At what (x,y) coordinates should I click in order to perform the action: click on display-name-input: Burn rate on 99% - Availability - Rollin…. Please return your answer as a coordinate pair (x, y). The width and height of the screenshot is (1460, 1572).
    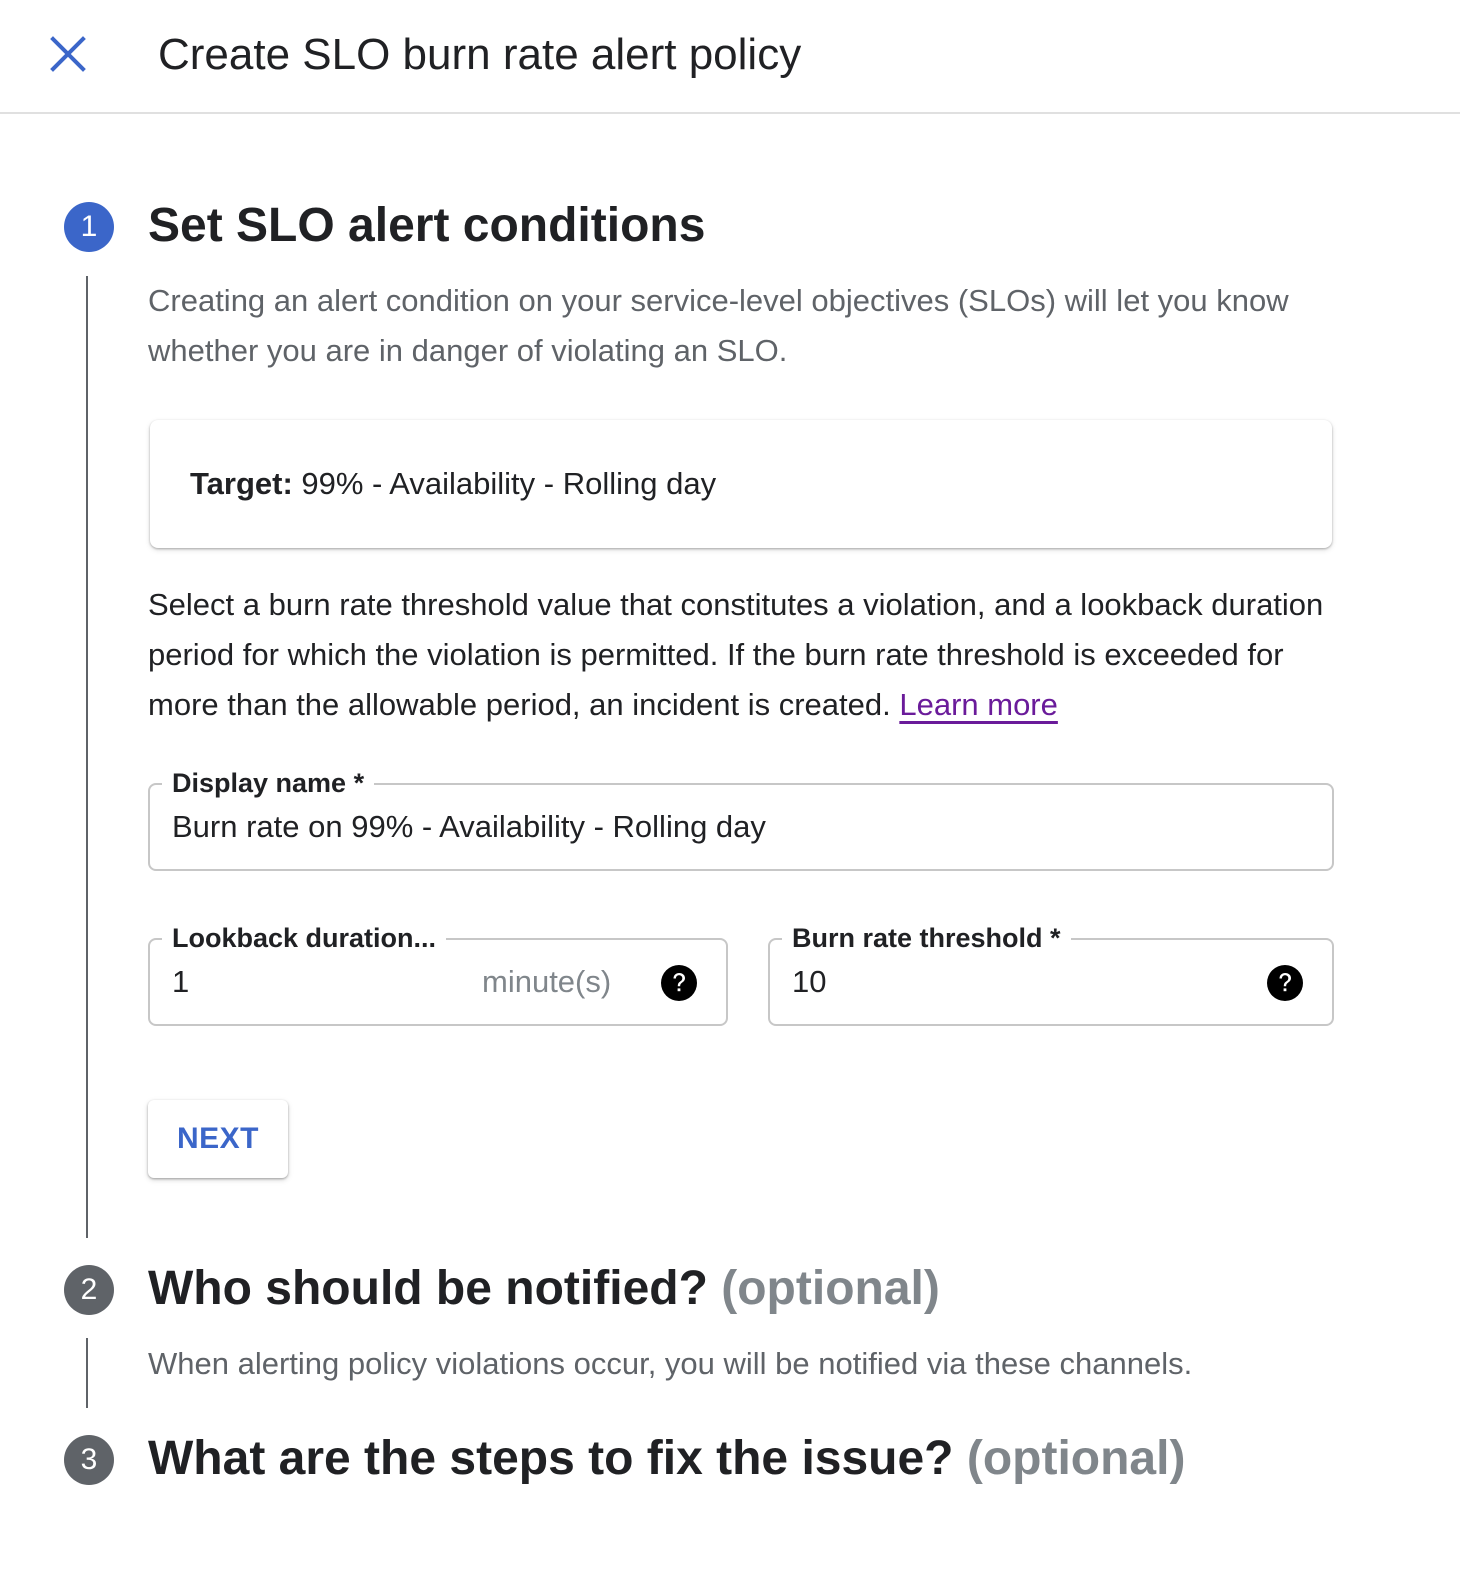
    Looking at the image, I should click on (469, 827).